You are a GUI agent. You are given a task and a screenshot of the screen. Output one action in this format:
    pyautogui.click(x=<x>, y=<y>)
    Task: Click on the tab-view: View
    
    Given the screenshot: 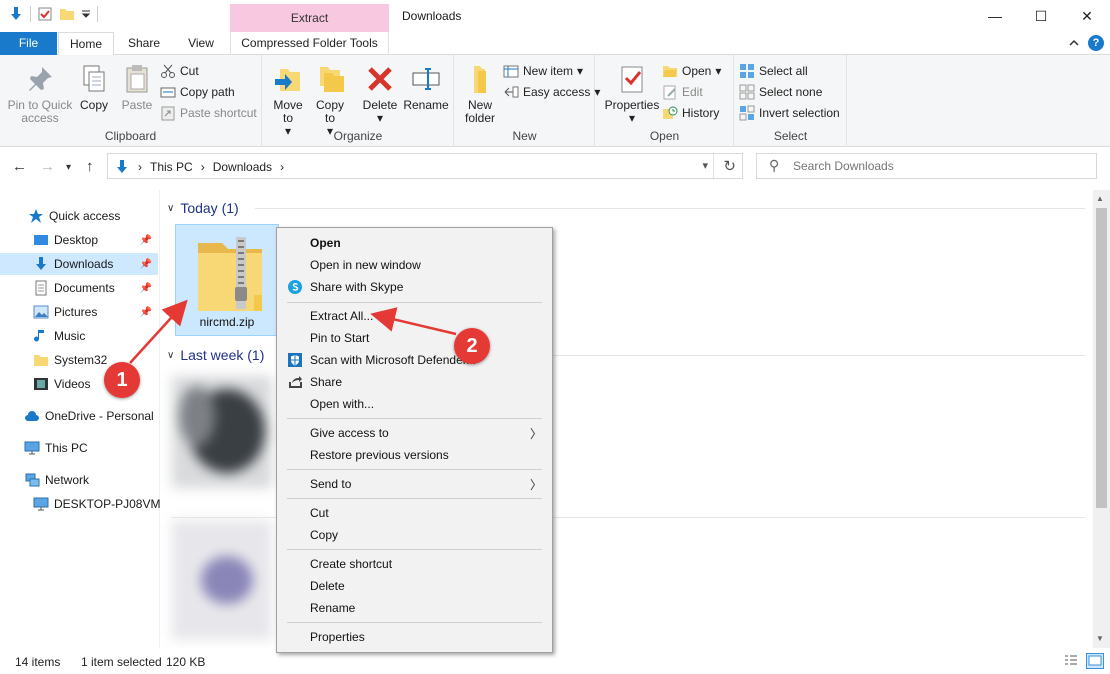 What is the action you would take?
    pyautogui.click(x=201, y=43)
    